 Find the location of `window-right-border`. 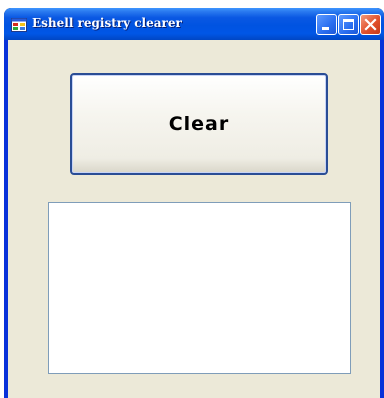

window-right-border is located at coordinates (382, 219).